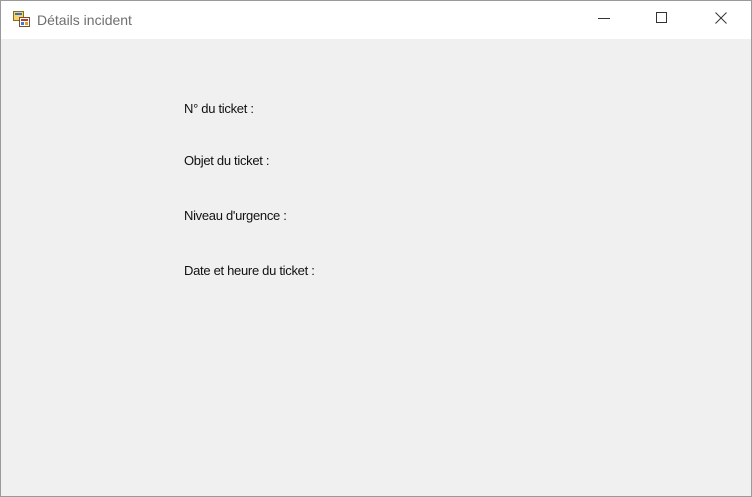 This screenshot has height=497, width=752. I want to click on title-bar: Détails incident, so click(376, 20).